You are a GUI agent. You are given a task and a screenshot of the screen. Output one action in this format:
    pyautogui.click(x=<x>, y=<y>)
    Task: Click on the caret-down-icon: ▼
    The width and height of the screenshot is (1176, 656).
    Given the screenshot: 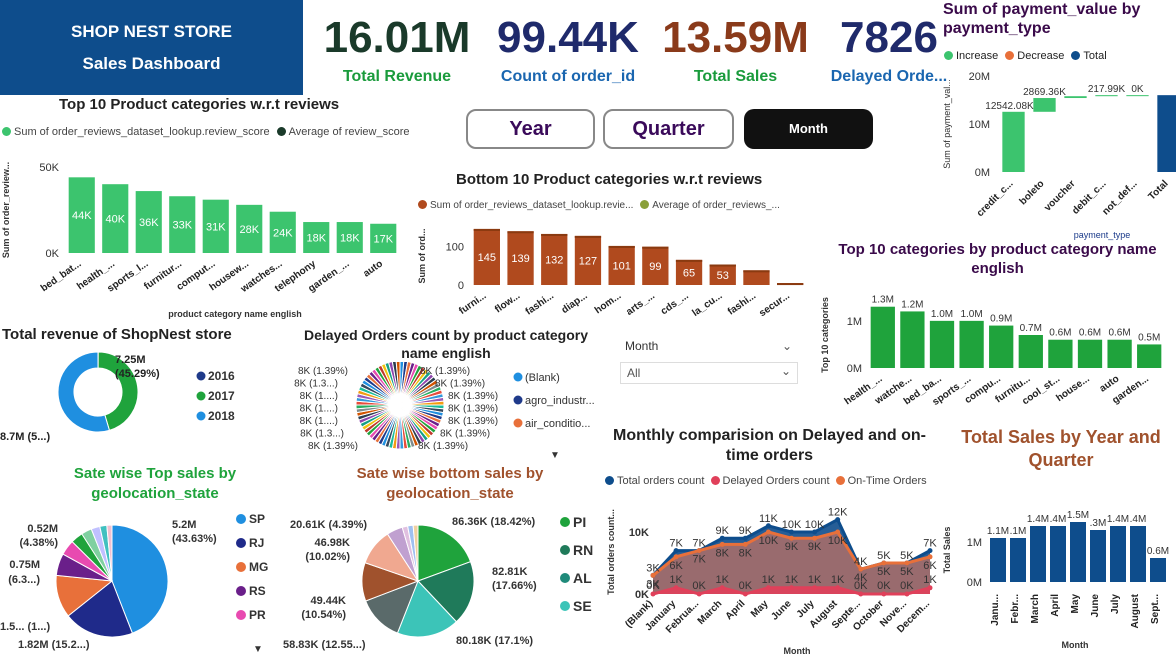 What is the action you would take?
    pyautogui.click(x=555, y=455)
    